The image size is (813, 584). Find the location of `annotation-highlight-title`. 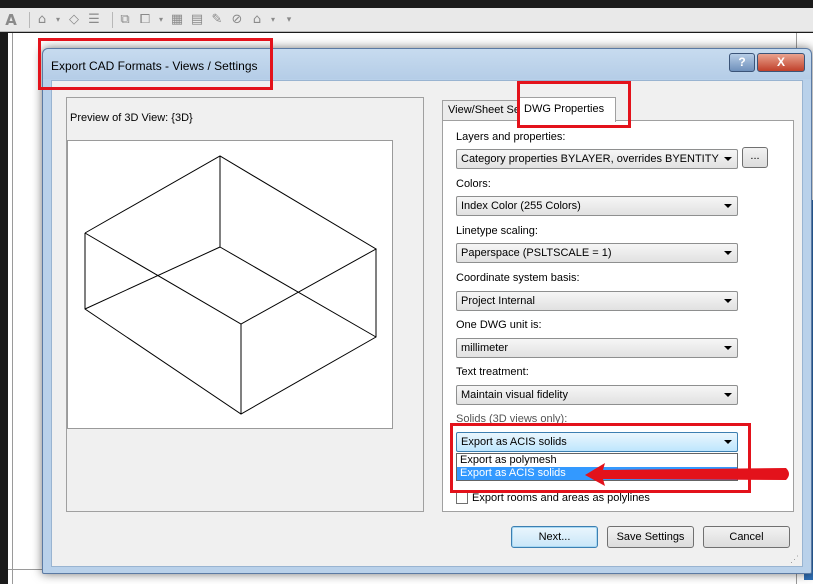

annotation-highlight-title is located at coordinates (155, 64).